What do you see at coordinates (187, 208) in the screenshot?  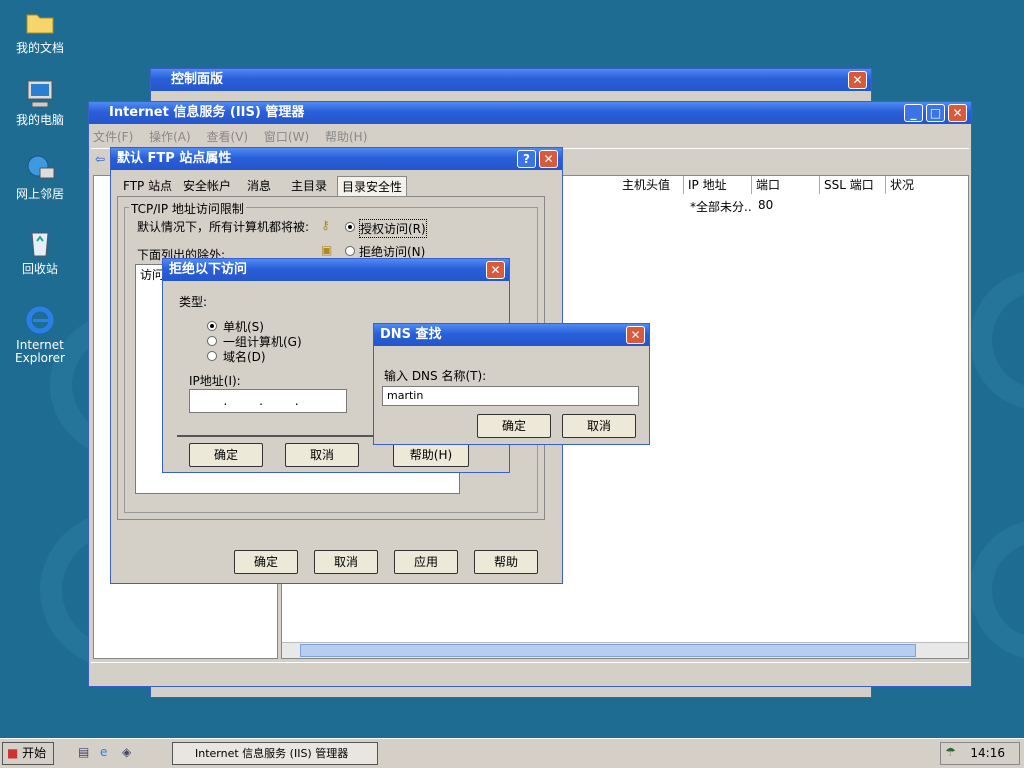 I see `group-title: TCP/IP 地址访问限制` at bounding box center [187, 208].